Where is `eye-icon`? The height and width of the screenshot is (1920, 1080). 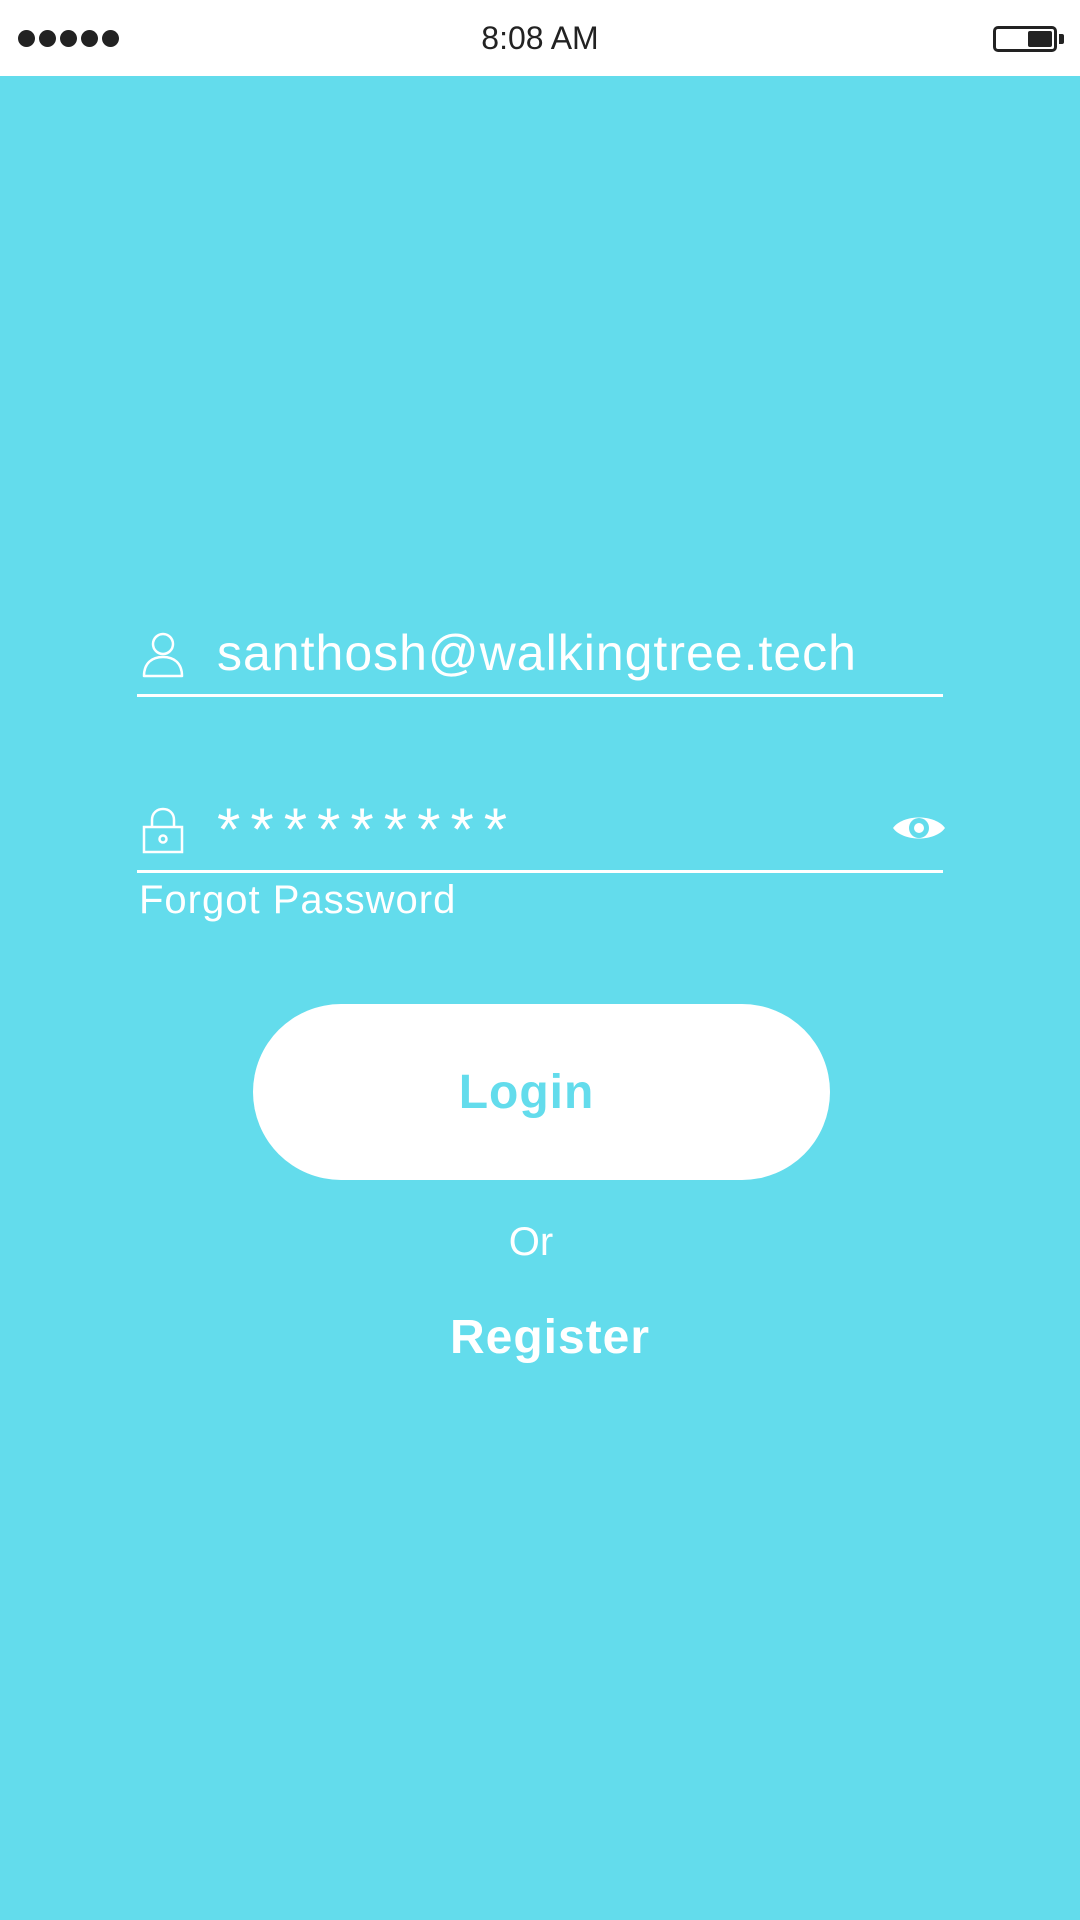 eye-icon is located at coordinates (919, 828).